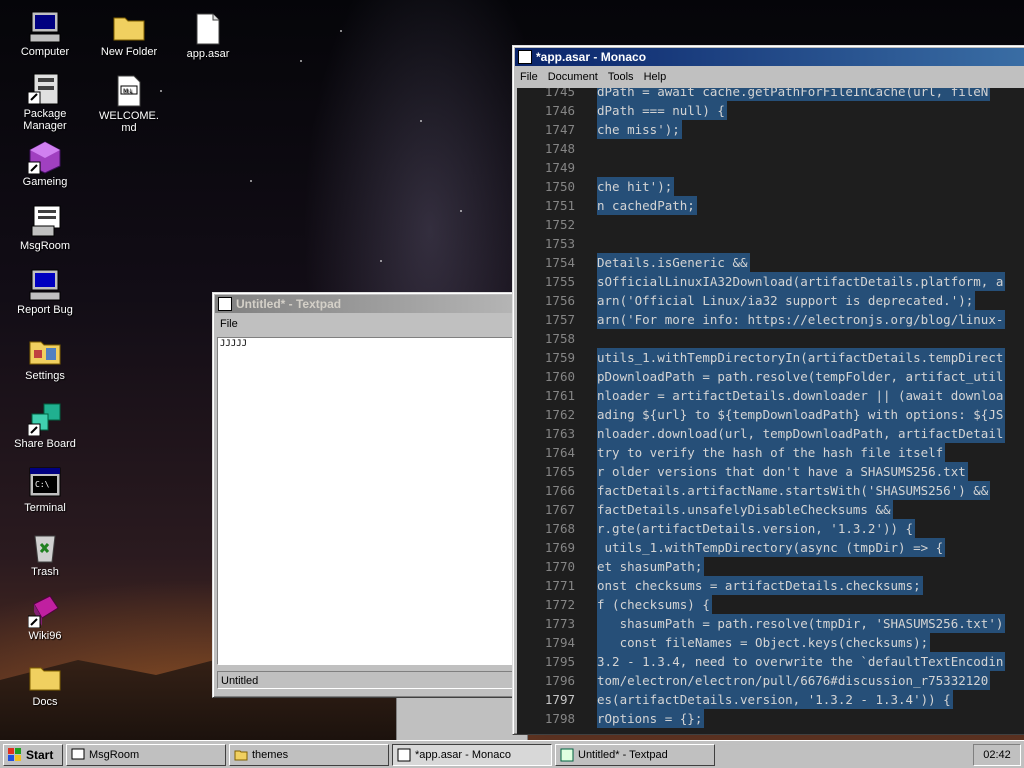 The width and height of the screenshot is (1024, 768). Describe the element at coordinates (621, 77) in the screenshot. I see `monaco-menu-tools: Tools` at that location.